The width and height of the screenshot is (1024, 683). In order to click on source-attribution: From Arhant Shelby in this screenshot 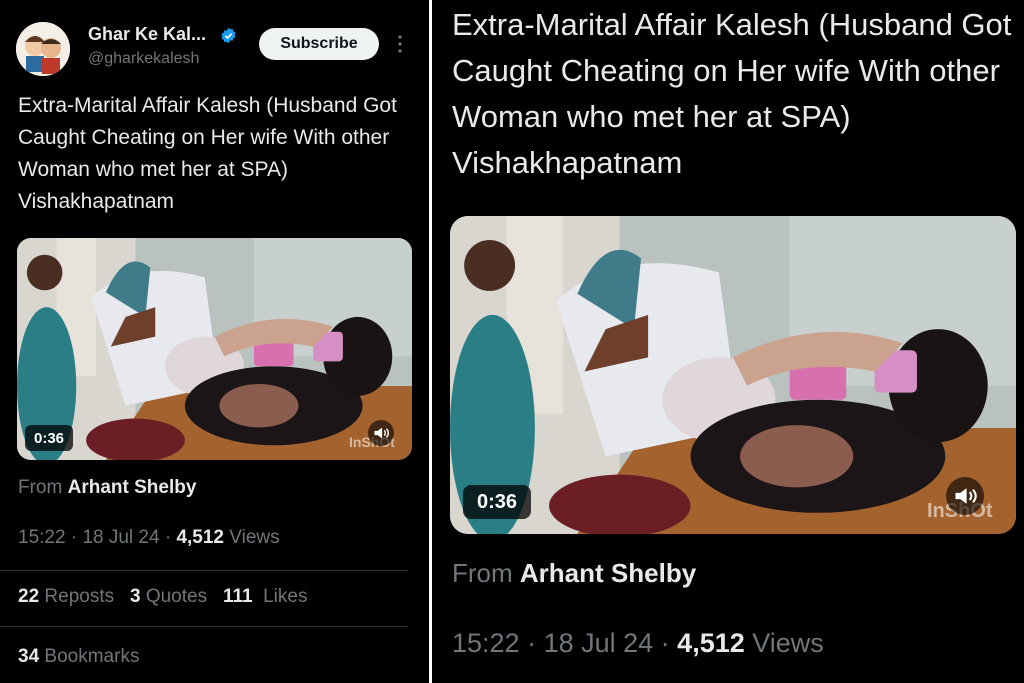, I will do `click(107, 488)`.